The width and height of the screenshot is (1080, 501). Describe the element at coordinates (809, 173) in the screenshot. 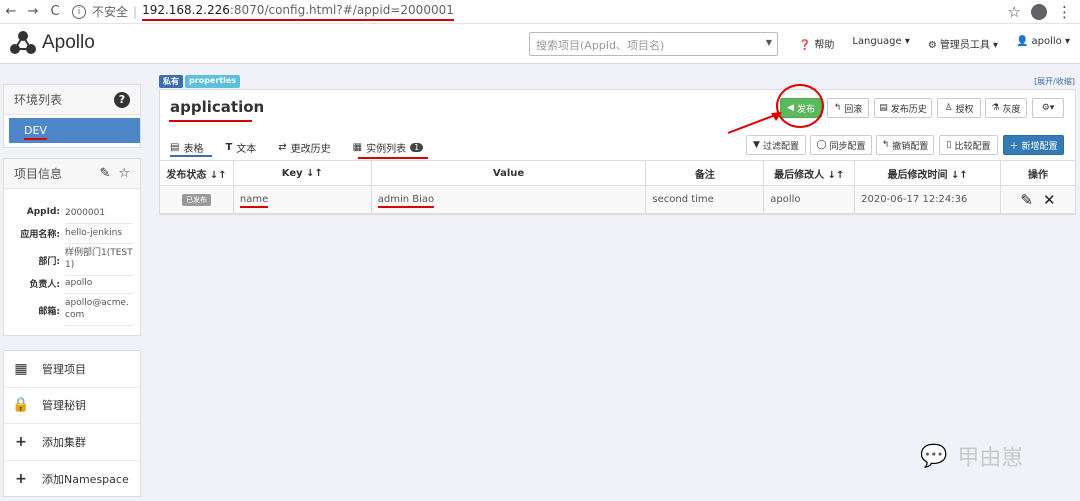

I see `col-modifier: 最后修改人 ↓↑` at that location.